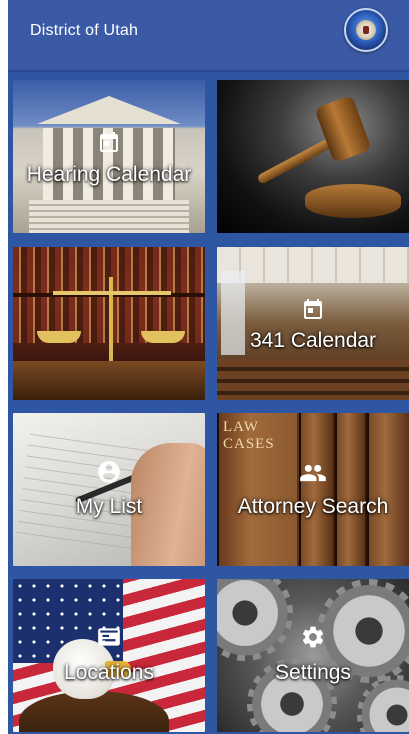 Image resolution: width=409 pixels, height=734 pixels. Describe the element at coordinates (366, 30) in the screenshot. I see `court-seal-logo` at that location.